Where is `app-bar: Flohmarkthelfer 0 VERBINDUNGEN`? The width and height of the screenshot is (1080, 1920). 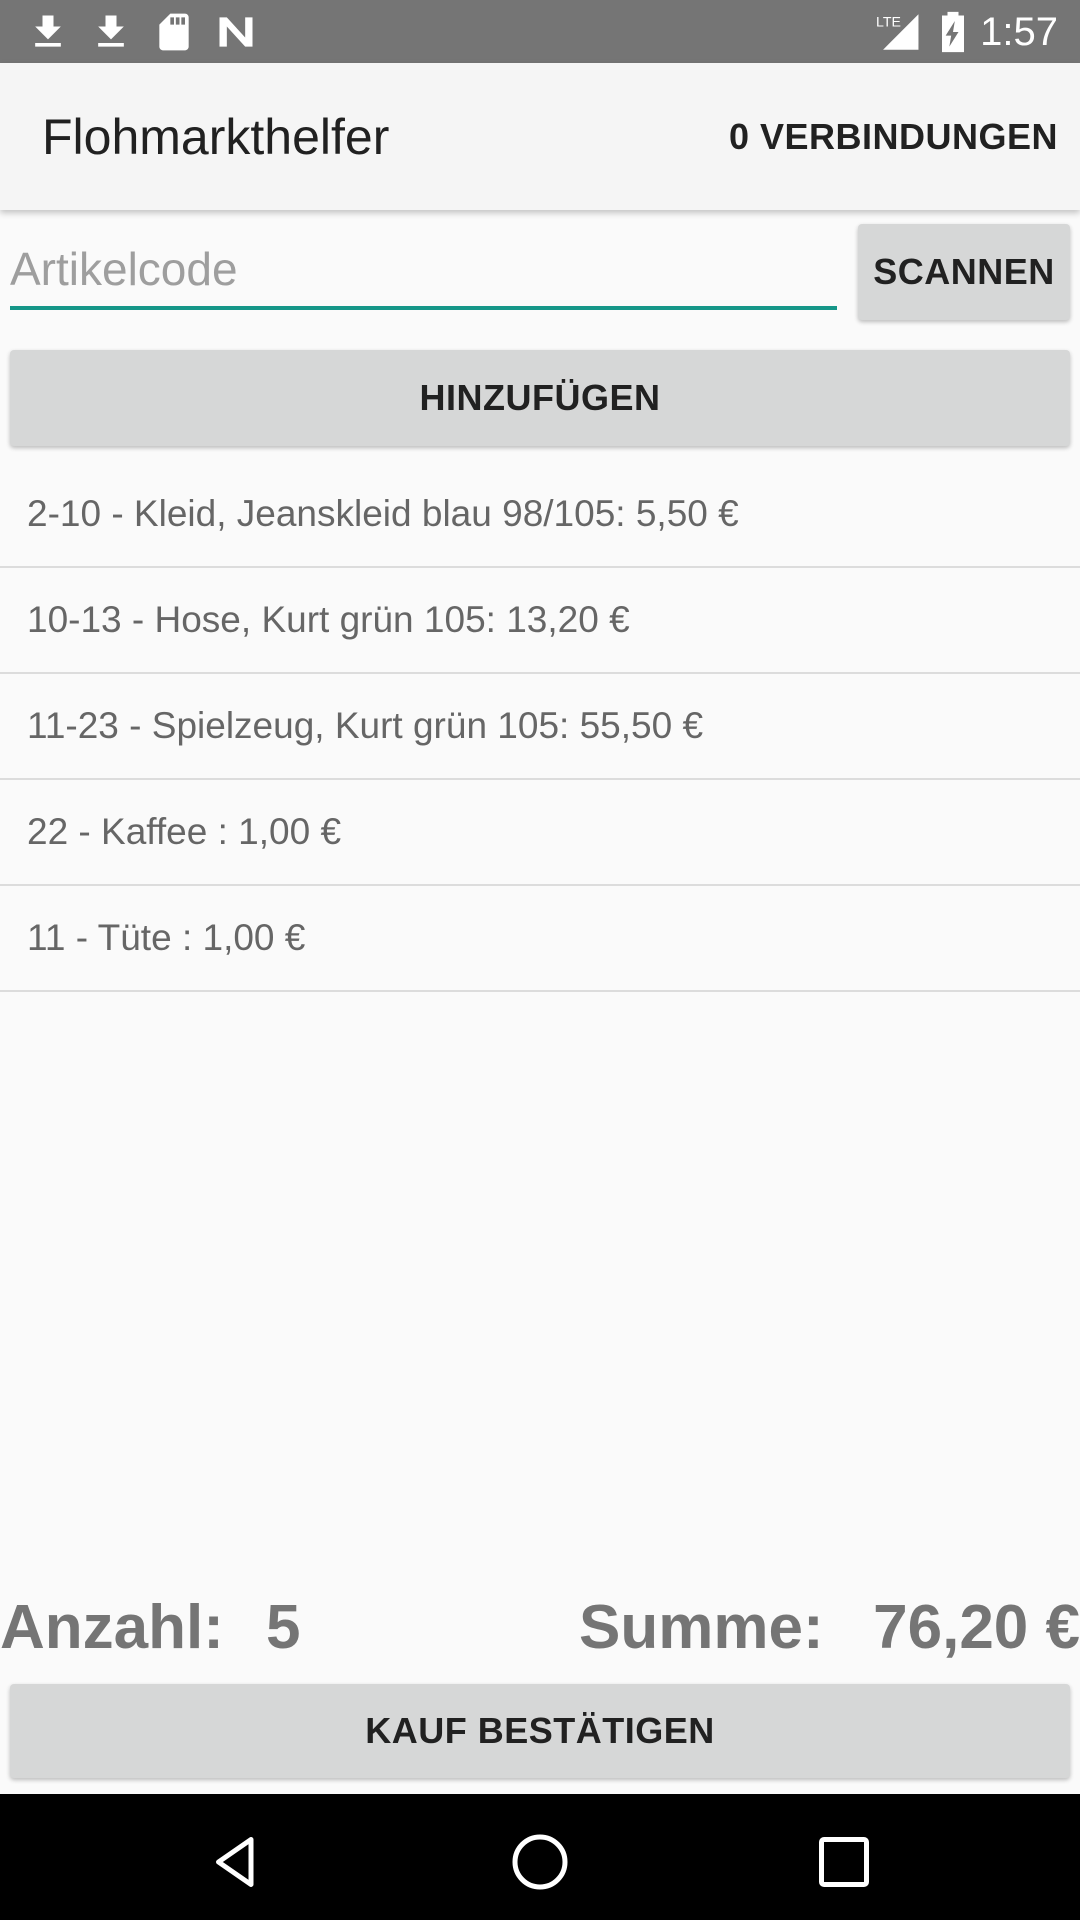 app-bar: Flohmarkthelfer 0 VERBINDUNGEN is located at coordinates (540, 136).